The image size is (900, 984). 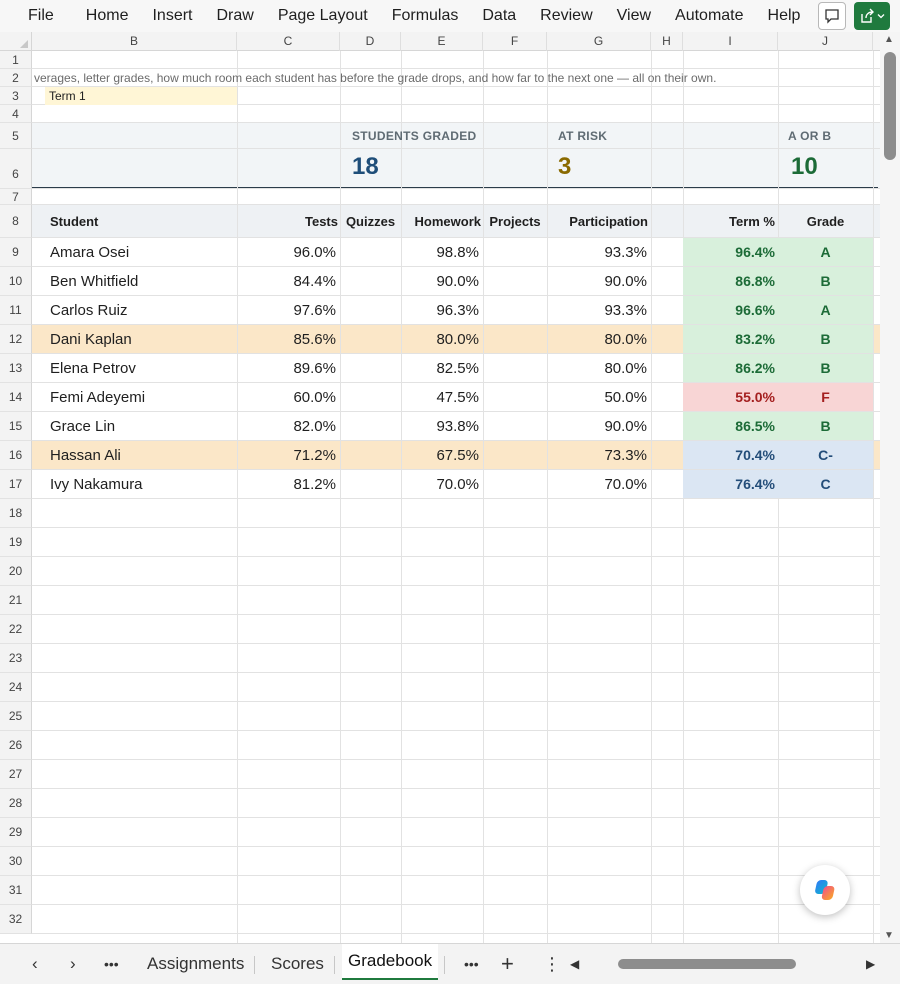 What do you see at coordinates (566, 16) in the screenshot?
I see `menu-review: Review` at bounding box center [566, 16].